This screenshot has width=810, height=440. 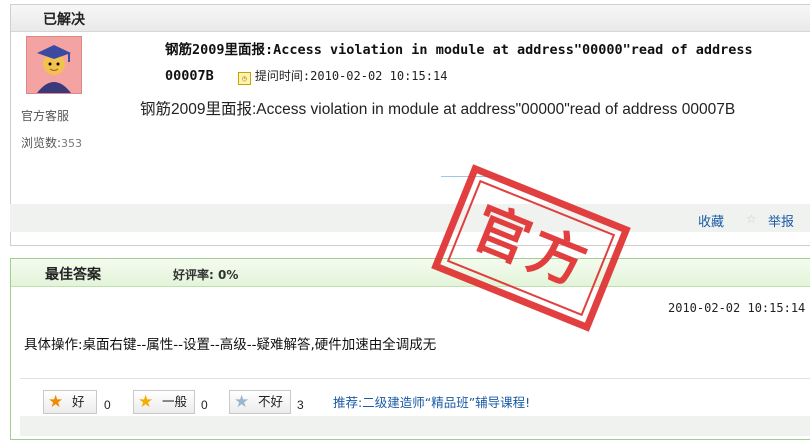 What do you see at coordinates (204, 405) in the screenshot?
I see `vote-neutral-count: 0` at bounding box center [204, 405].